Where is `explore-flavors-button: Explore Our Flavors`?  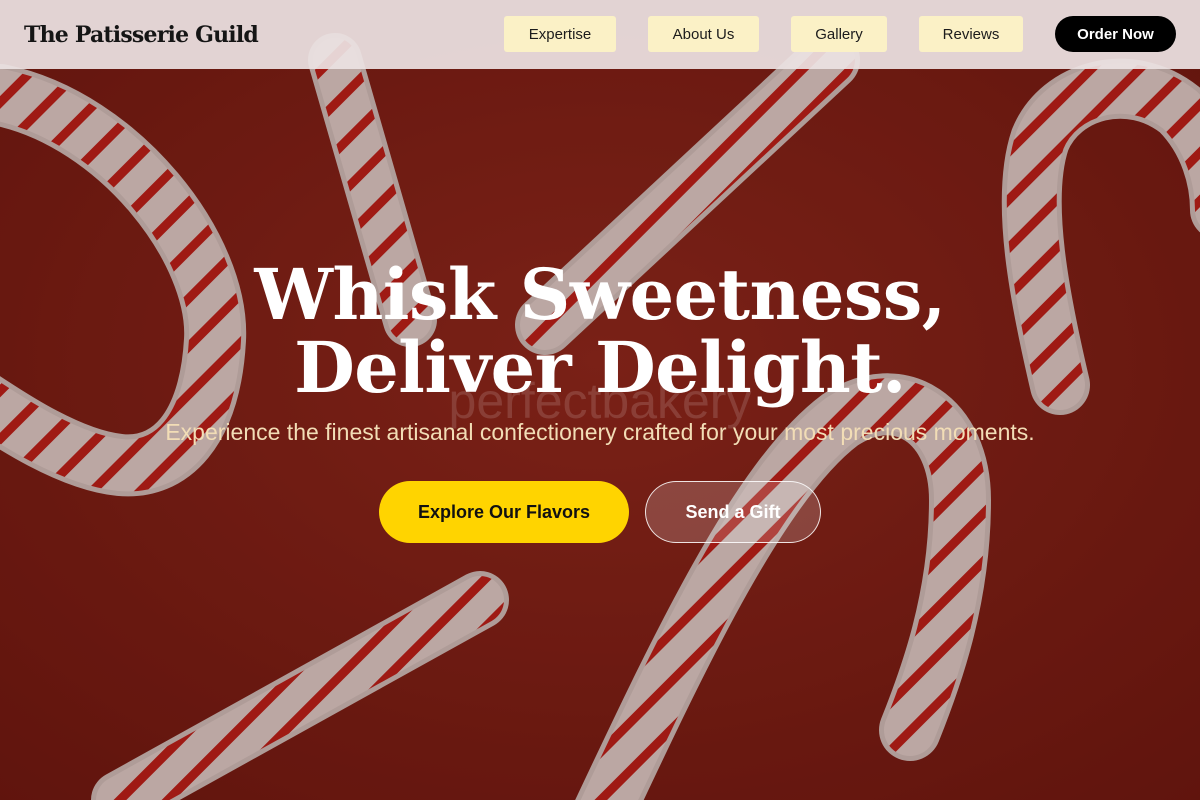 explore-flavors-button: Explore Our Flavors is located at coordinates (504, 512).